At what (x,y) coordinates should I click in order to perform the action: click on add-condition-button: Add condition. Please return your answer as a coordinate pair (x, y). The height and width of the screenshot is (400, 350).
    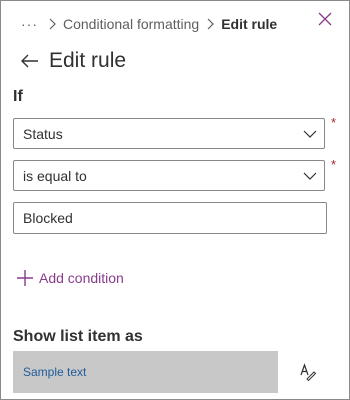
    Looking at the image, I should click on (69, 278).